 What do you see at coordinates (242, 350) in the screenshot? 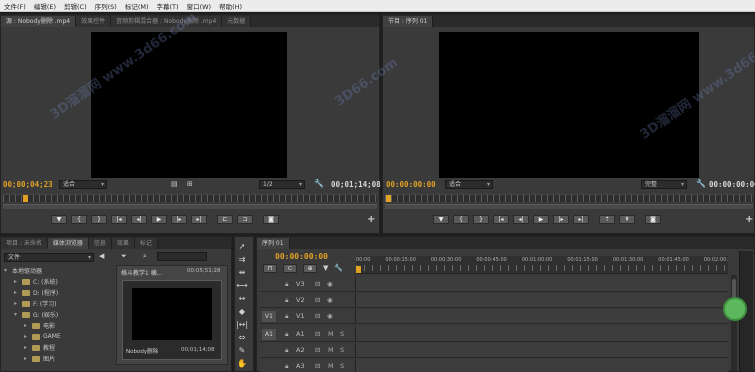
I see `pen-tool-icon: ✎` at bounding box center [242, 350].